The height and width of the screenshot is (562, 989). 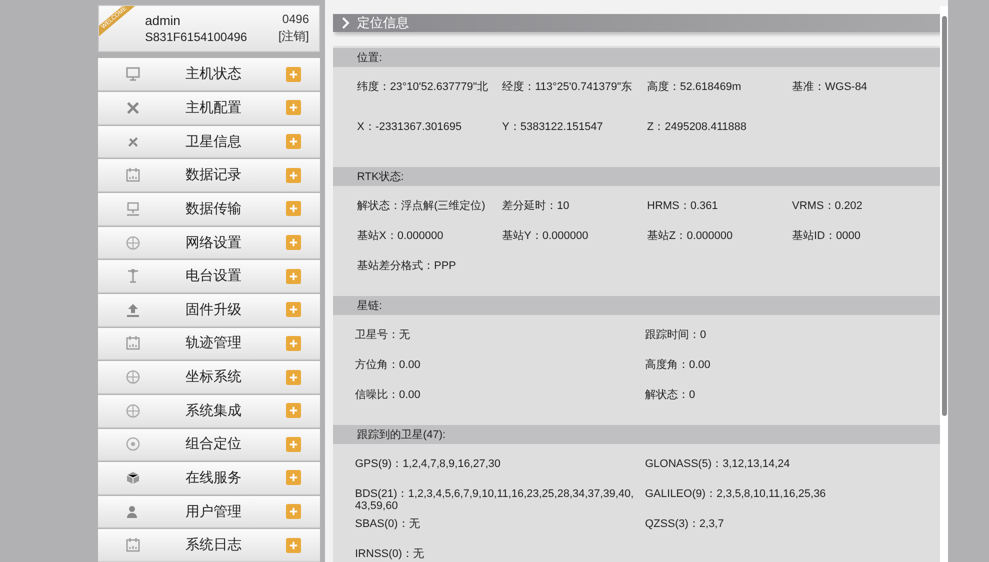 What do you see at coordinates (209, 209) in the screenshot?
I see `sidebar-item: 数据传输` at bounding box center [209, 209].